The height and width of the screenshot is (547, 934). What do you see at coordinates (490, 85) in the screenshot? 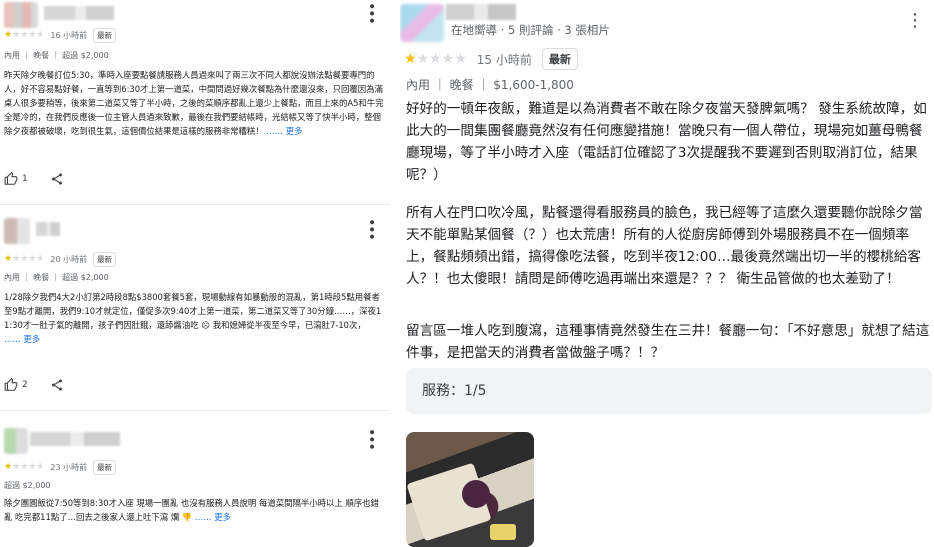
I see `review-meta-tags: 內用 ｜ 晚餐 ｜ $1,600-1,800` at bounding box center [490, 85].